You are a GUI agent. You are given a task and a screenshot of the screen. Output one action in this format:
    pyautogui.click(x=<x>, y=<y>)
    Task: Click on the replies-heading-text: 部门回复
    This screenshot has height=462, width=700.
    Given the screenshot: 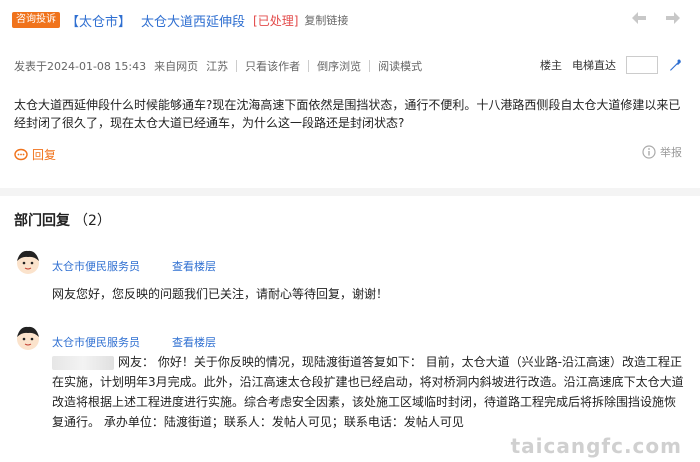 What is the action you would take?
    pyautogui.click(x=42, y=221)
    